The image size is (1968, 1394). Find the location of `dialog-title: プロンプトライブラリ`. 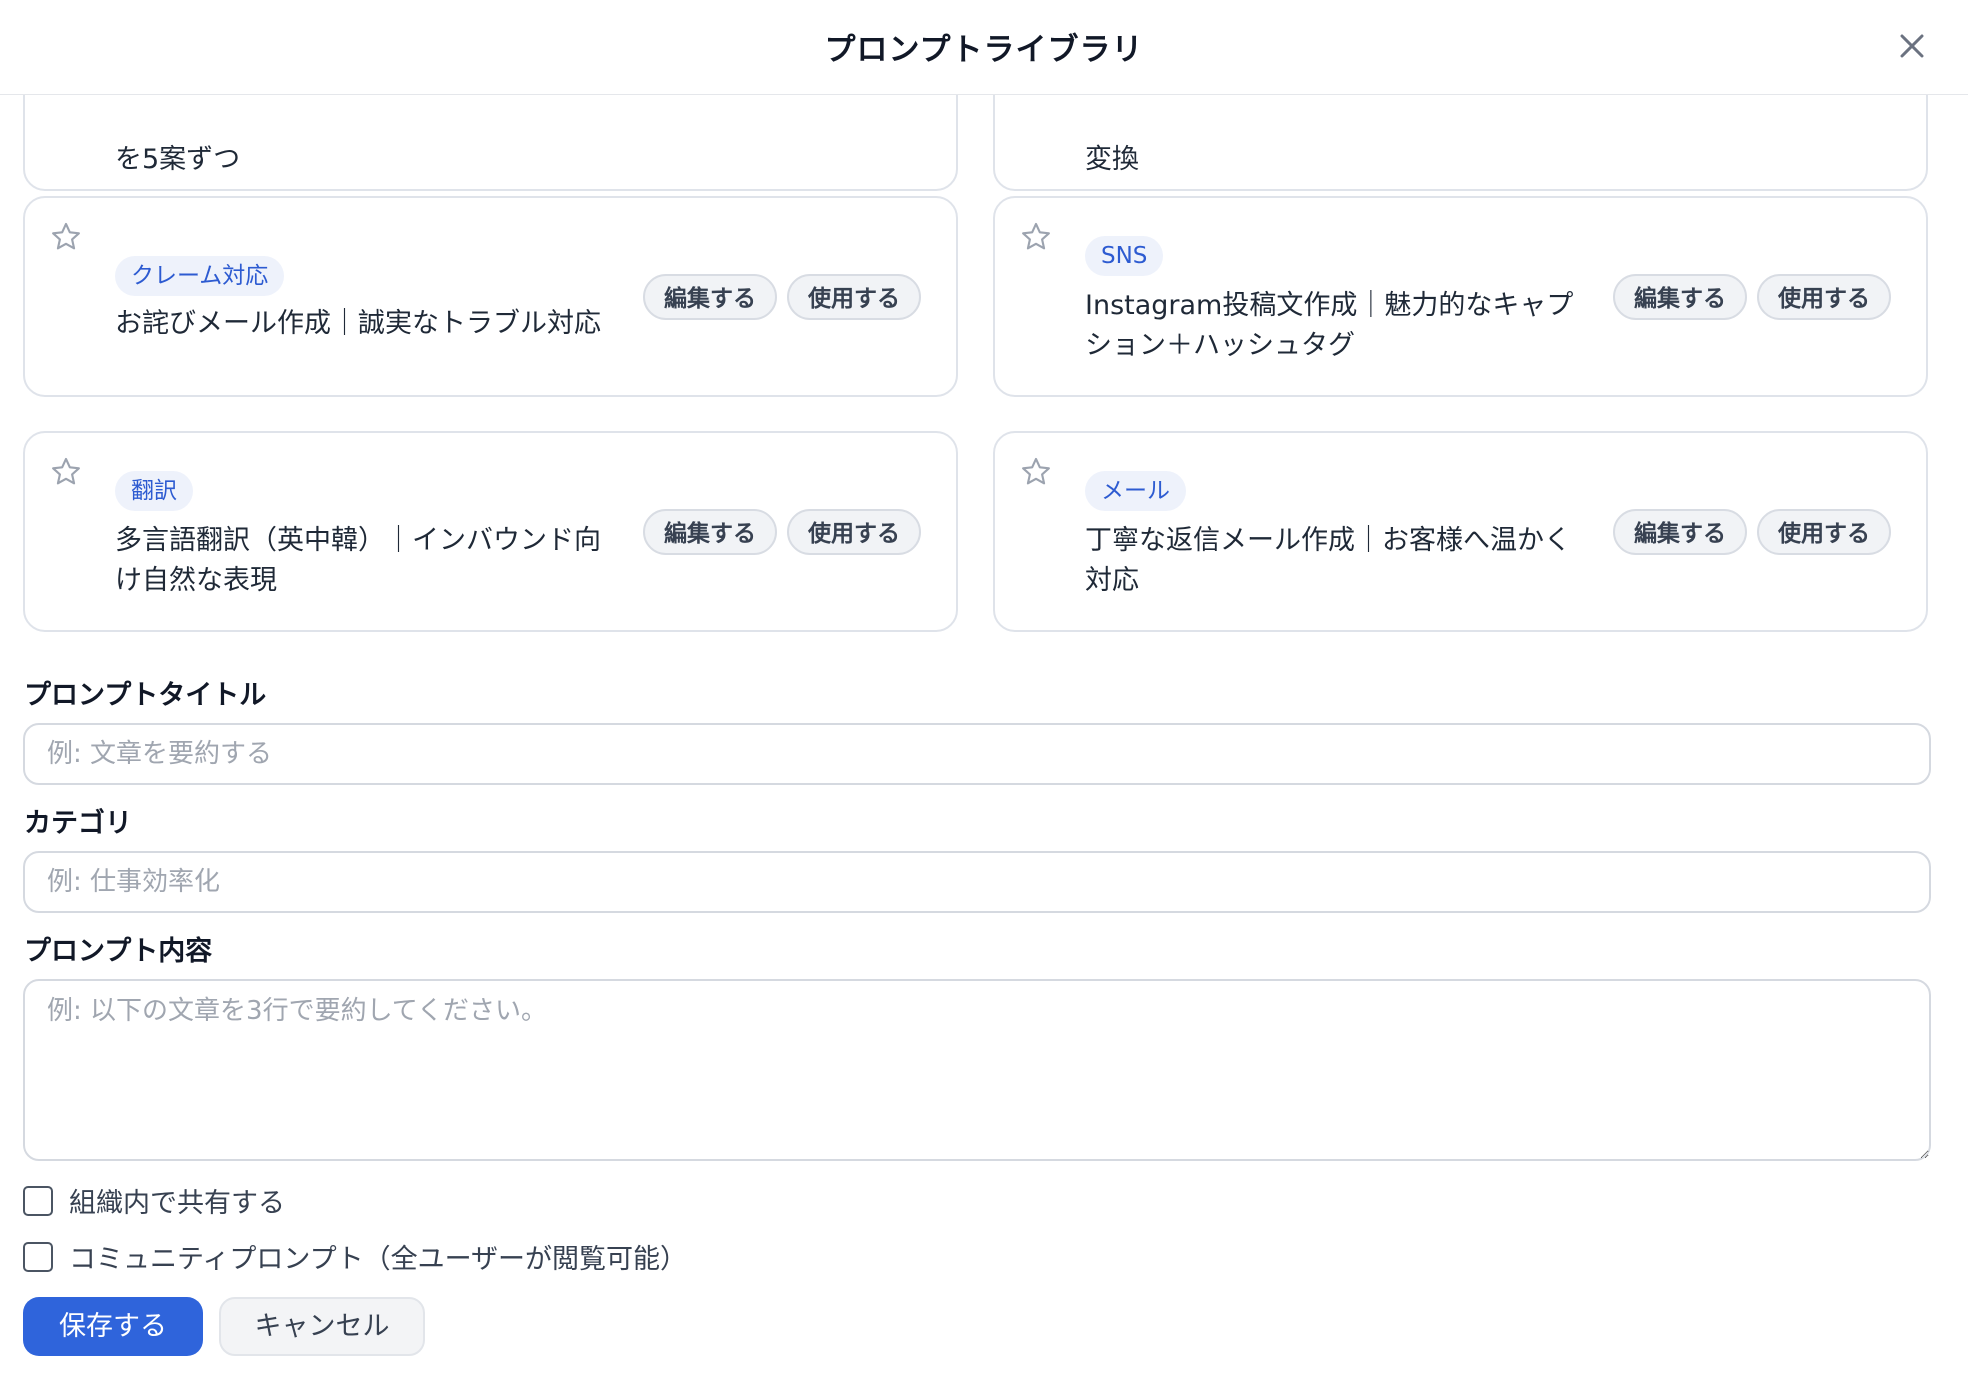

dialog-title: プロンプトライブラリ is located at coordinates (984, 50).